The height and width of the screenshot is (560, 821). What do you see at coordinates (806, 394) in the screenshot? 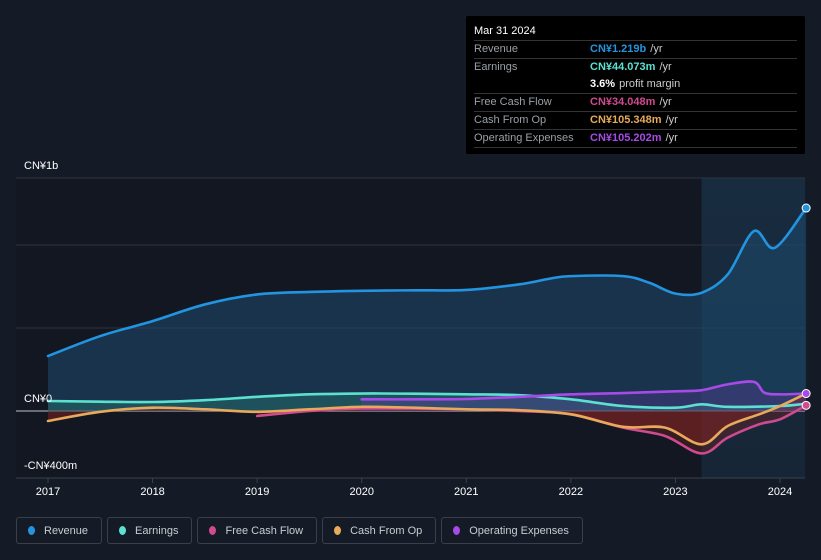
I see `end-point-operating-expenses` at bounding box center [806, 394].